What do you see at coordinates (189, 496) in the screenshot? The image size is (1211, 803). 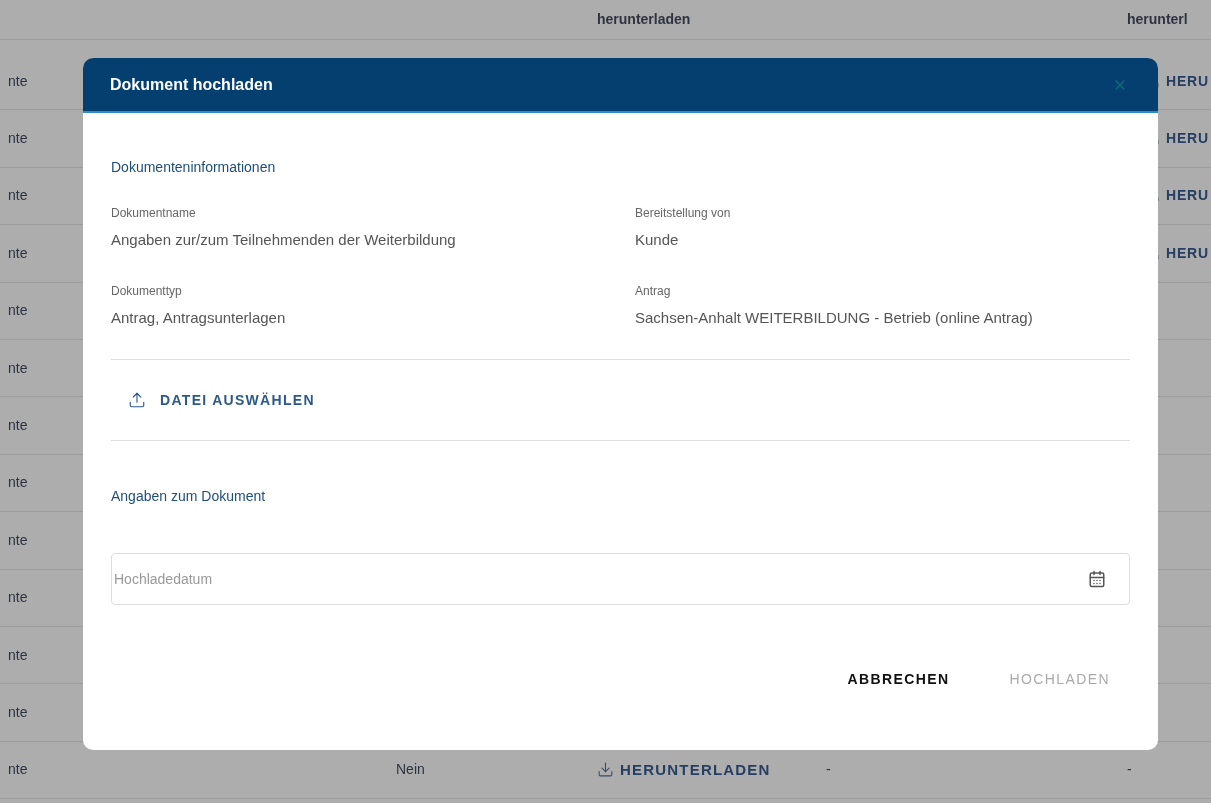 I see `section-title: Angaben zum Dokument` at bounding box center [189, 496].